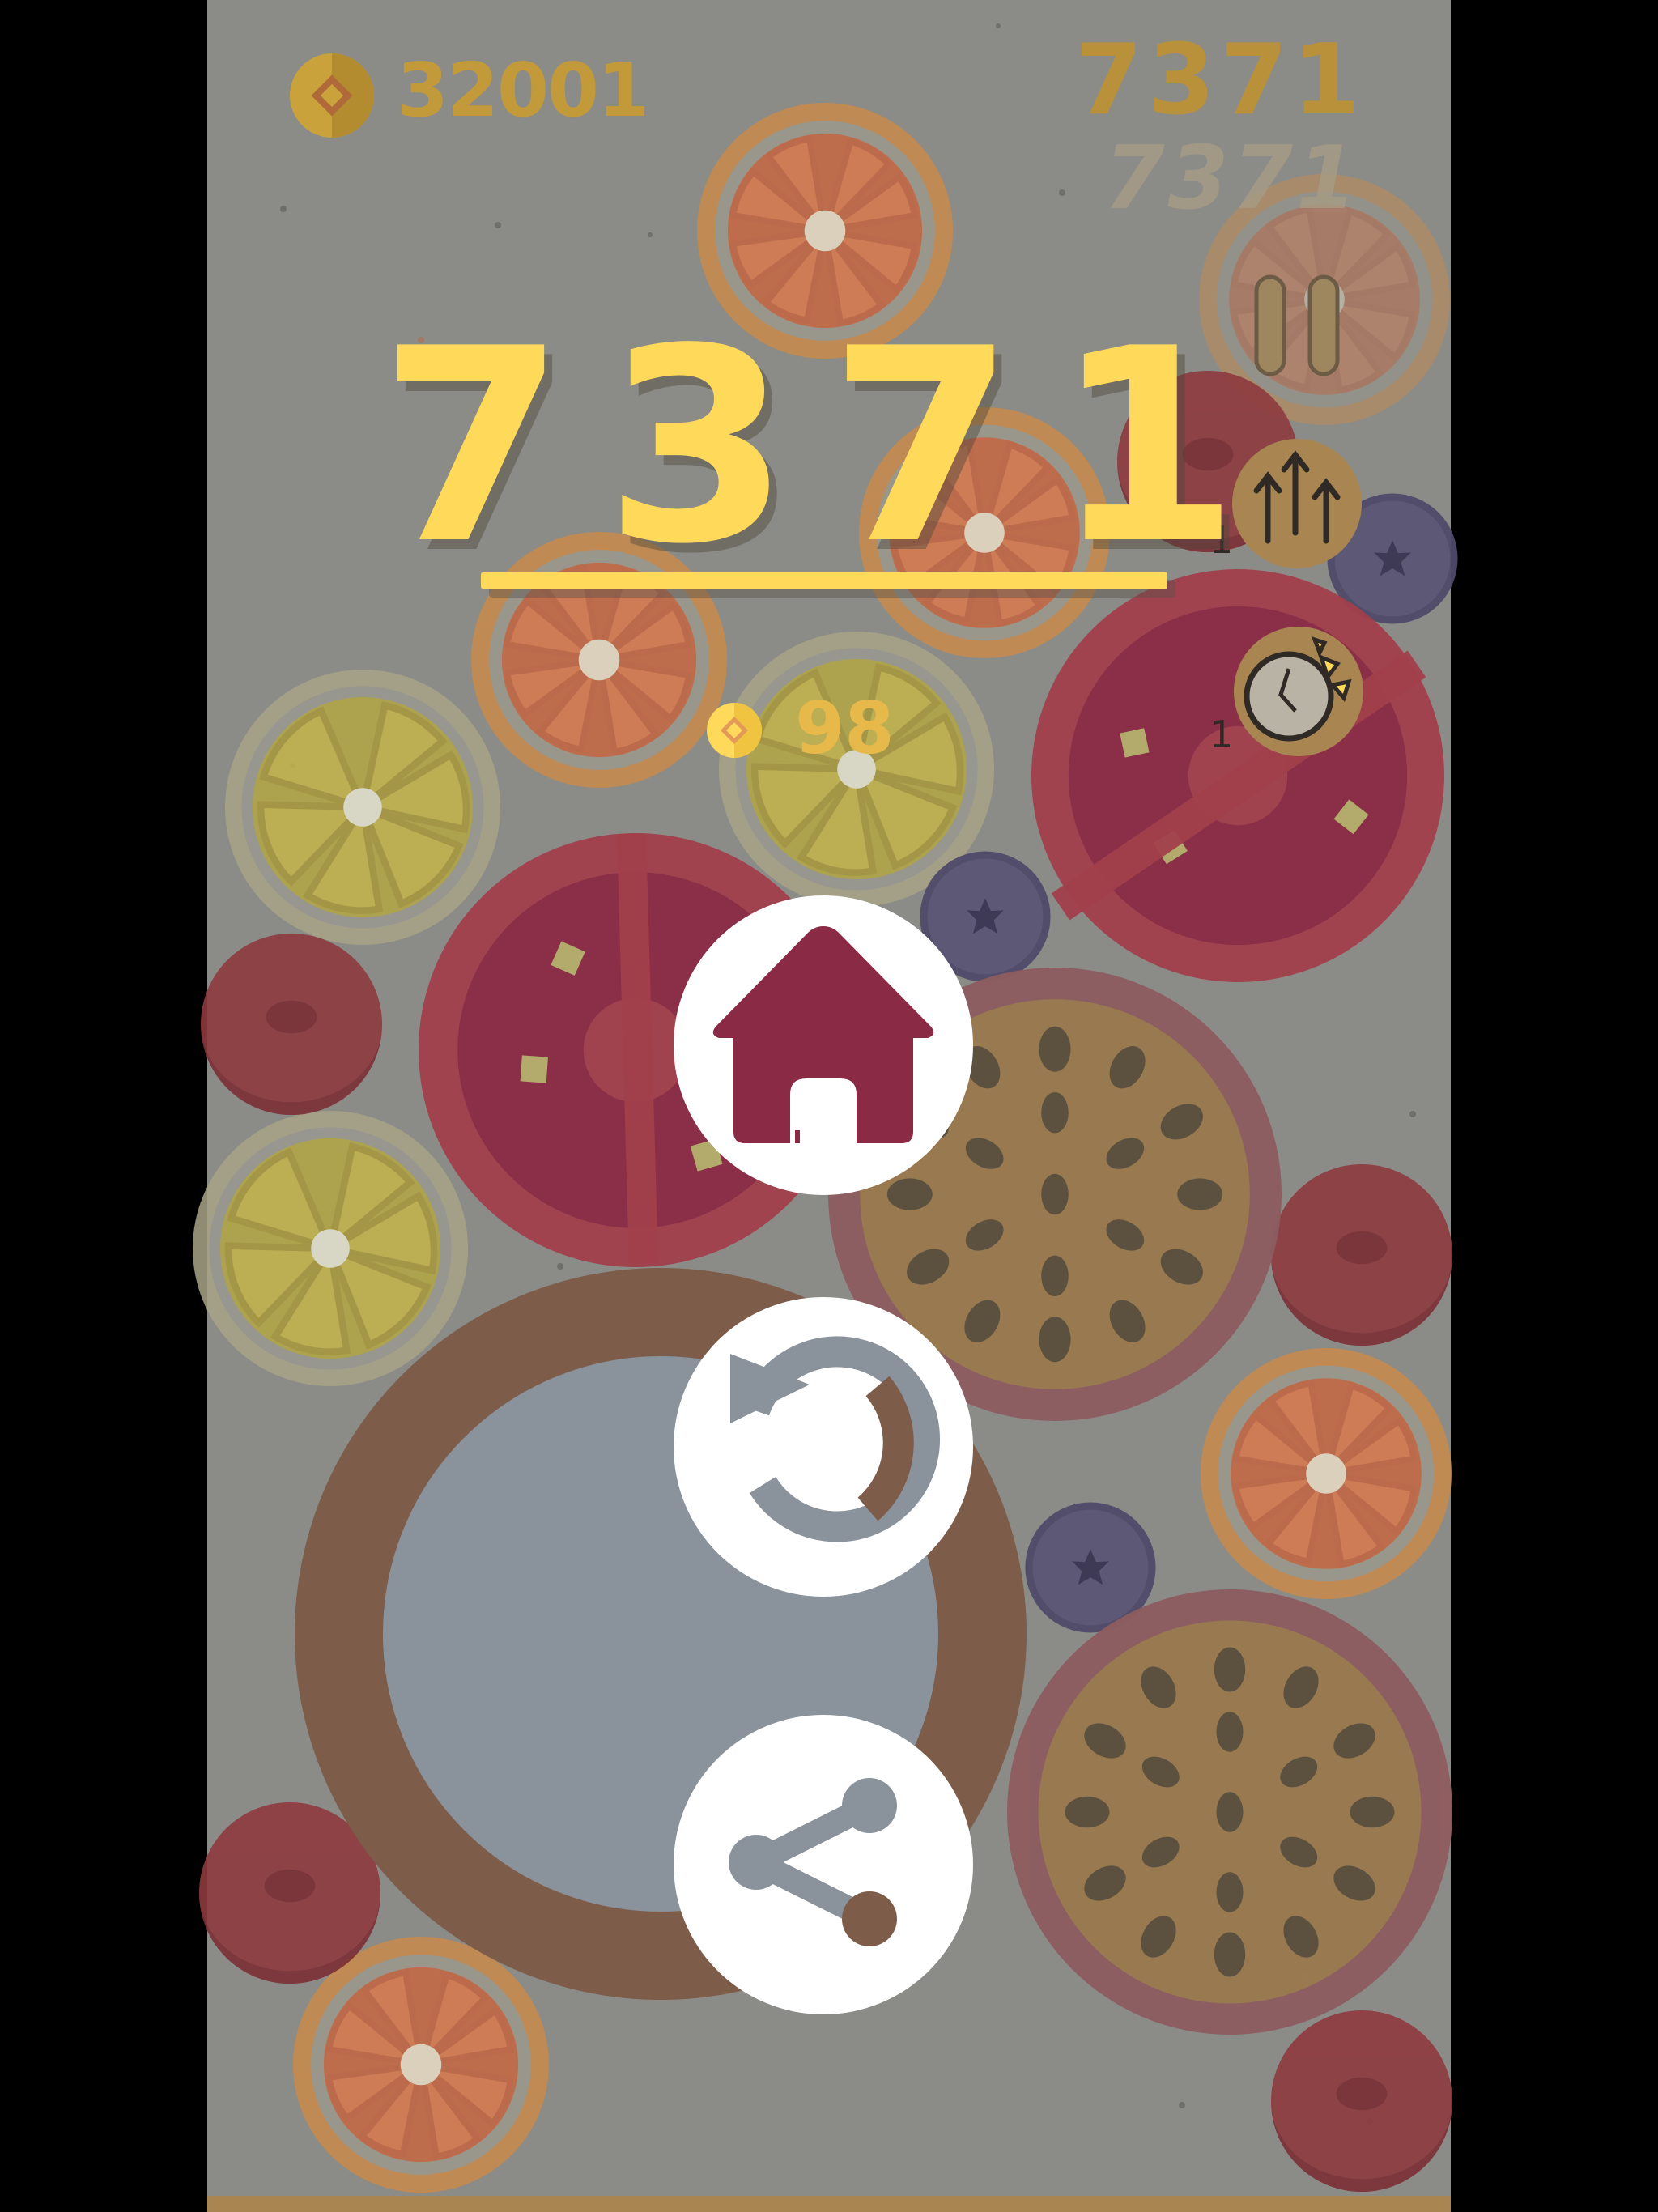  Describe the element at coordinates (835, 1439) in the screenshot. I see `restart-icon` at that location.